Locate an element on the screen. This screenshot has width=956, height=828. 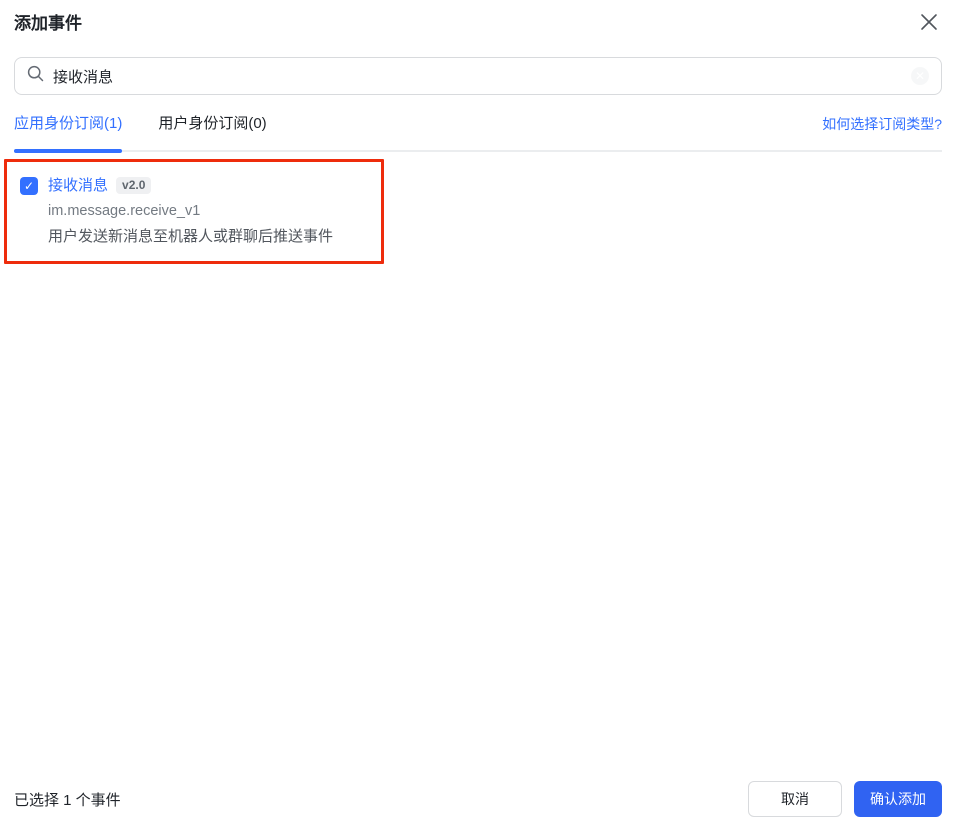
tab-label: 用户身份订阅(0) is located at coordinates (212, 123).